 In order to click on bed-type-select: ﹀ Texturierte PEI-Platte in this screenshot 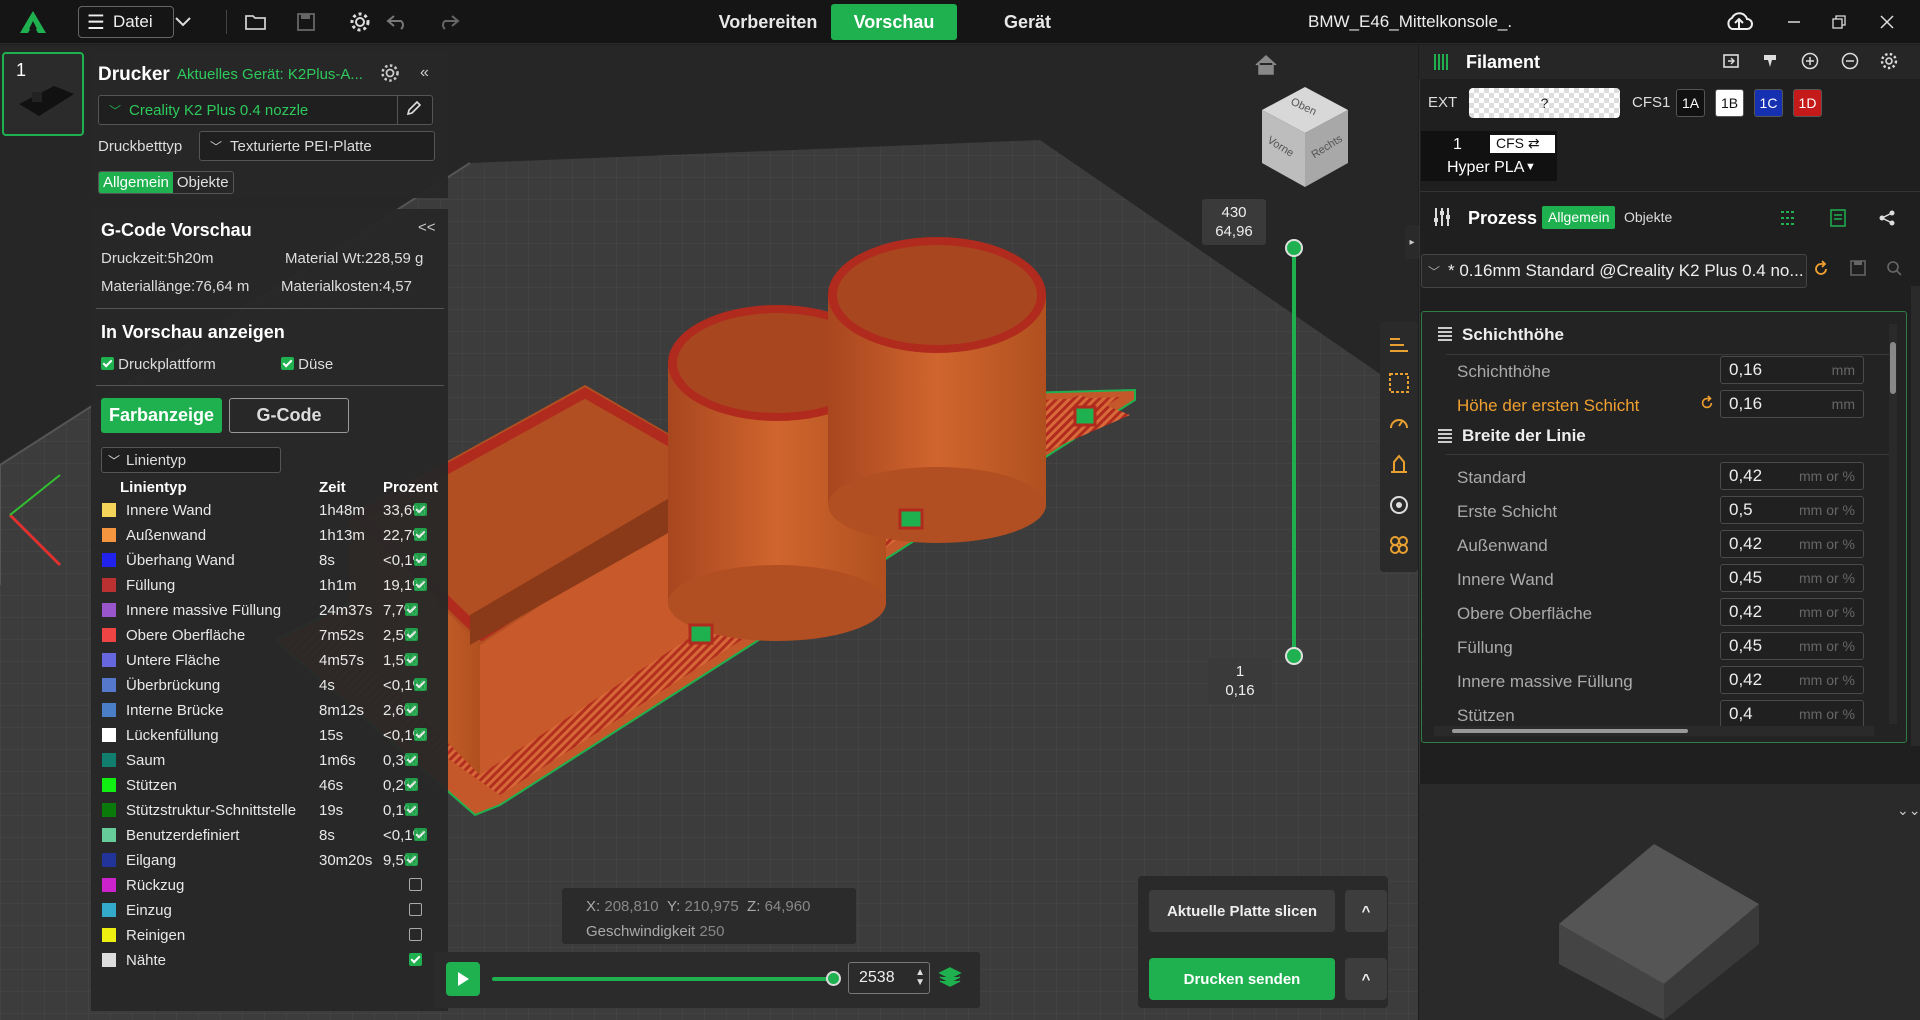, I will do `click(317, 146)`.